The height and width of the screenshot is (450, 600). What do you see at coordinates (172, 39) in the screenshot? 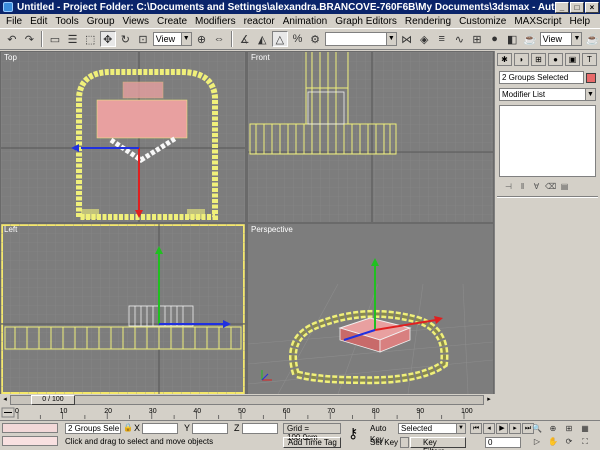
I see `reference-coordinate-dropdown: View ▼` at bounding box center [172, 39].